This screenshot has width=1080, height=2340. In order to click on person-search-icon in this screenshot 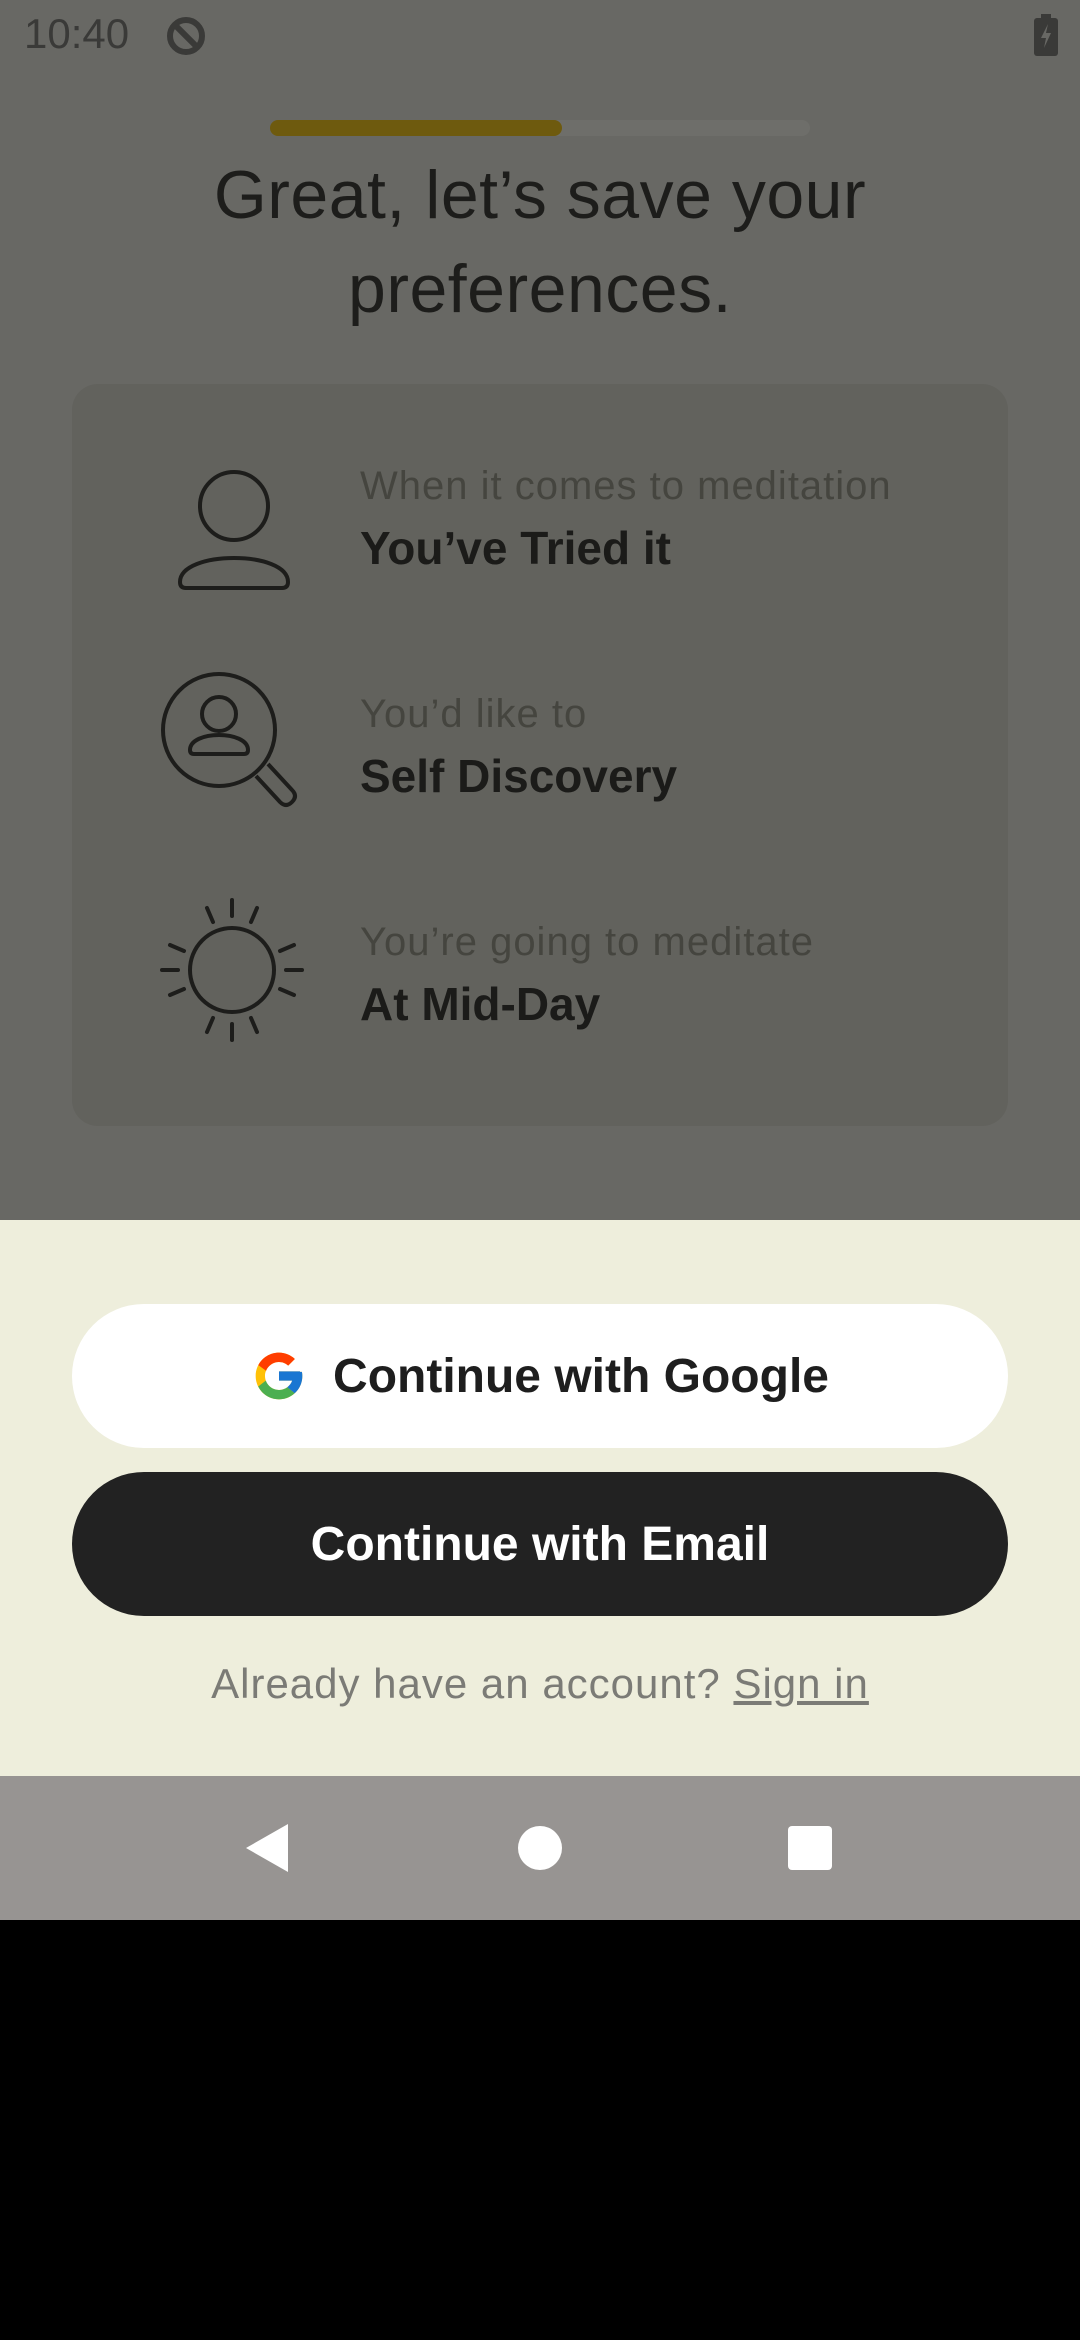, I will do `click(232, 744)`.